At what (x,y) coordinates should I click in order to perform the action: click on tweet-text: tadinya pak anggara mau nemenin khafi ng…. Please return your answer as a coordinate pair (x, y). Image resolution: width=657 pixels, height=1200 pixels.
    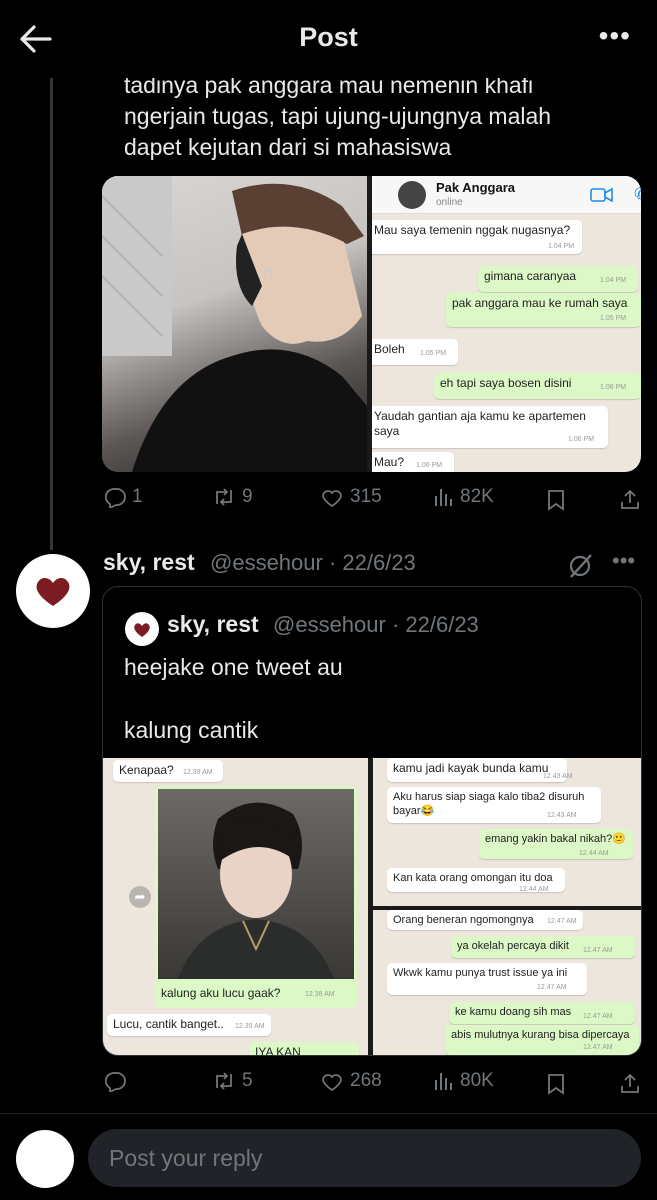
    Looking at the image, I should click on (338, 116).